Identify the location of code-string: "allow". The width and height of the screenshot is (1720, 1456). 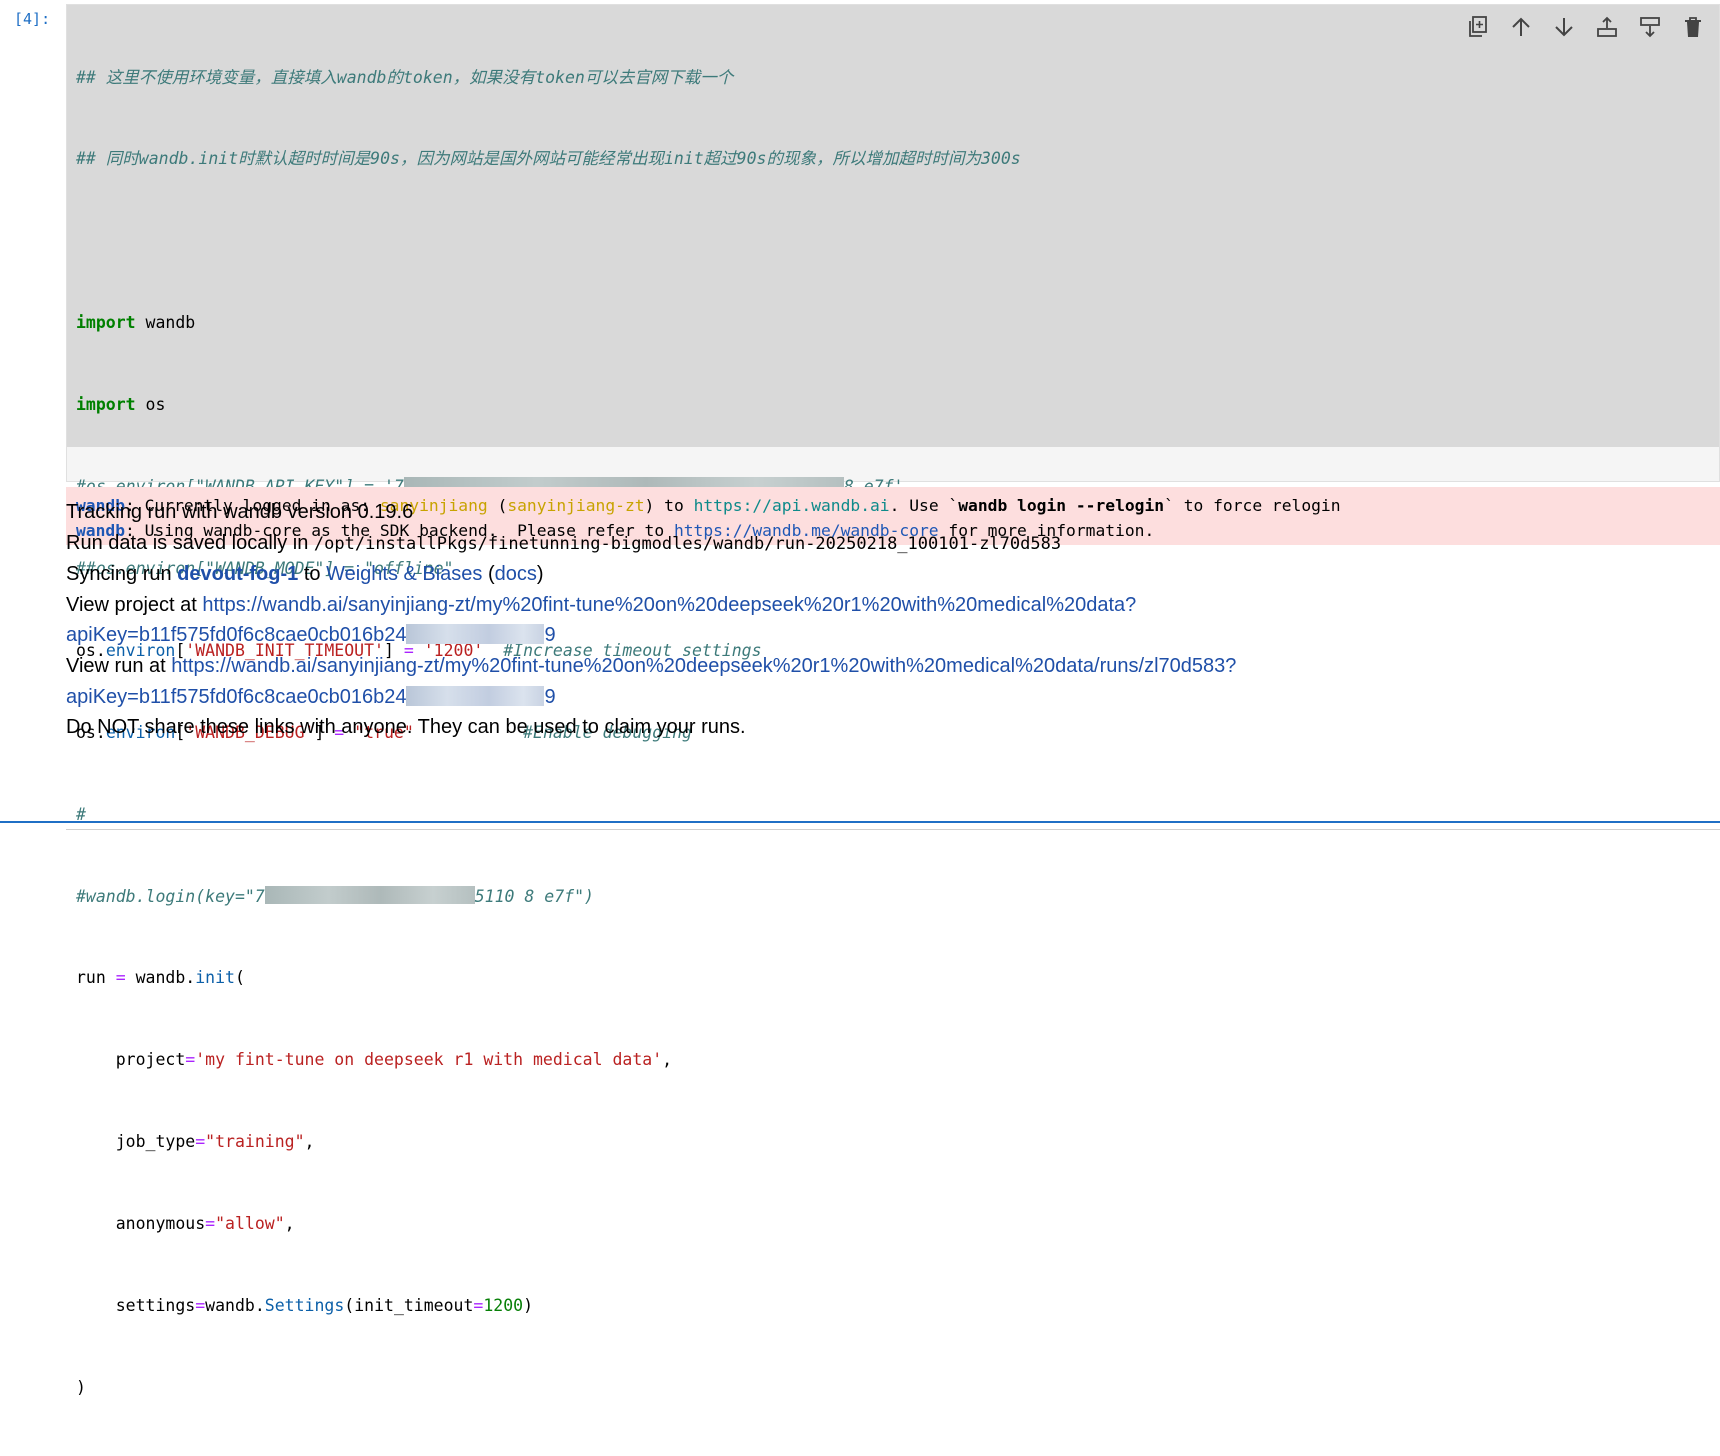
(250, 1224).